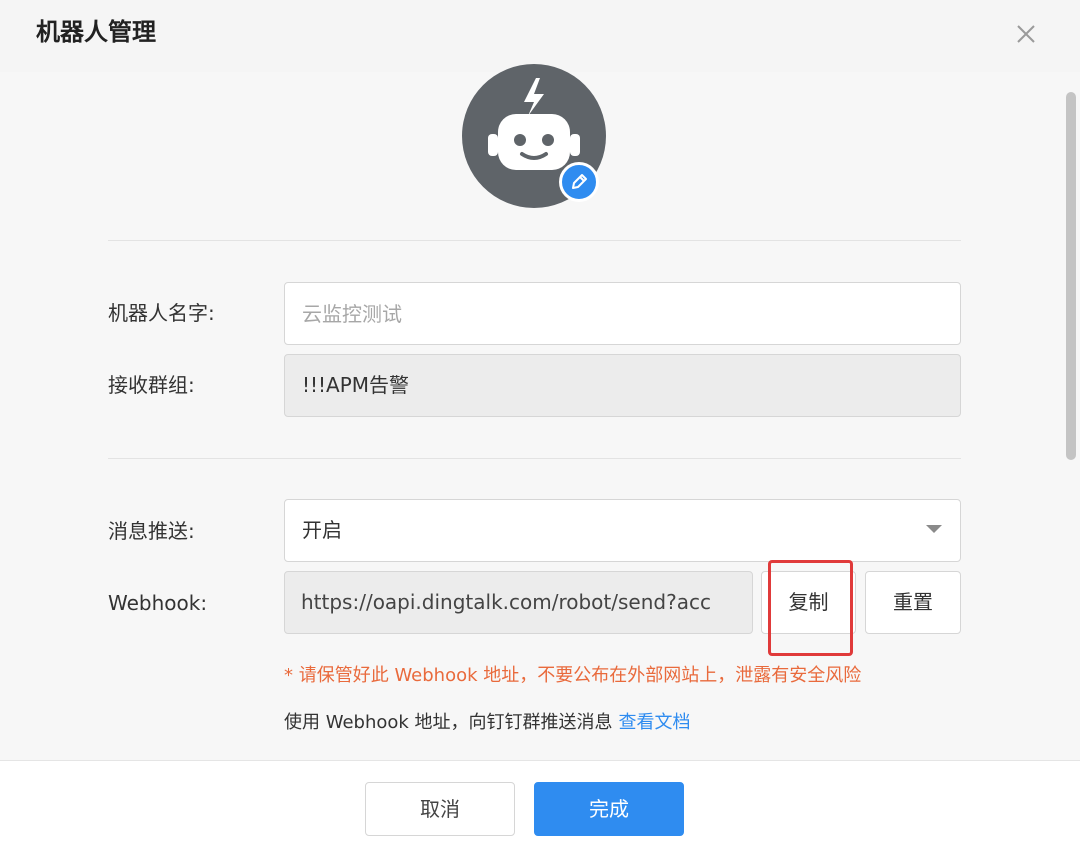 Image resolution: width=1080 pixels, height=855 pixels. What do you see at coordinates (622, 385) in the screenshot?
I see `receive-group-field: !!!APM告警` at bounding box center [622, 385].